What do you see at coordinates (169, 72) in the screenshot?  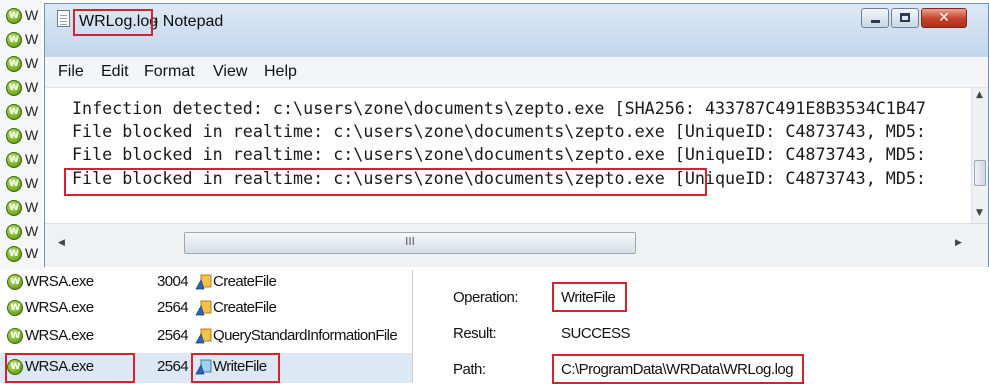 I see `menu-format: Format` at bounding box center [169, 72].